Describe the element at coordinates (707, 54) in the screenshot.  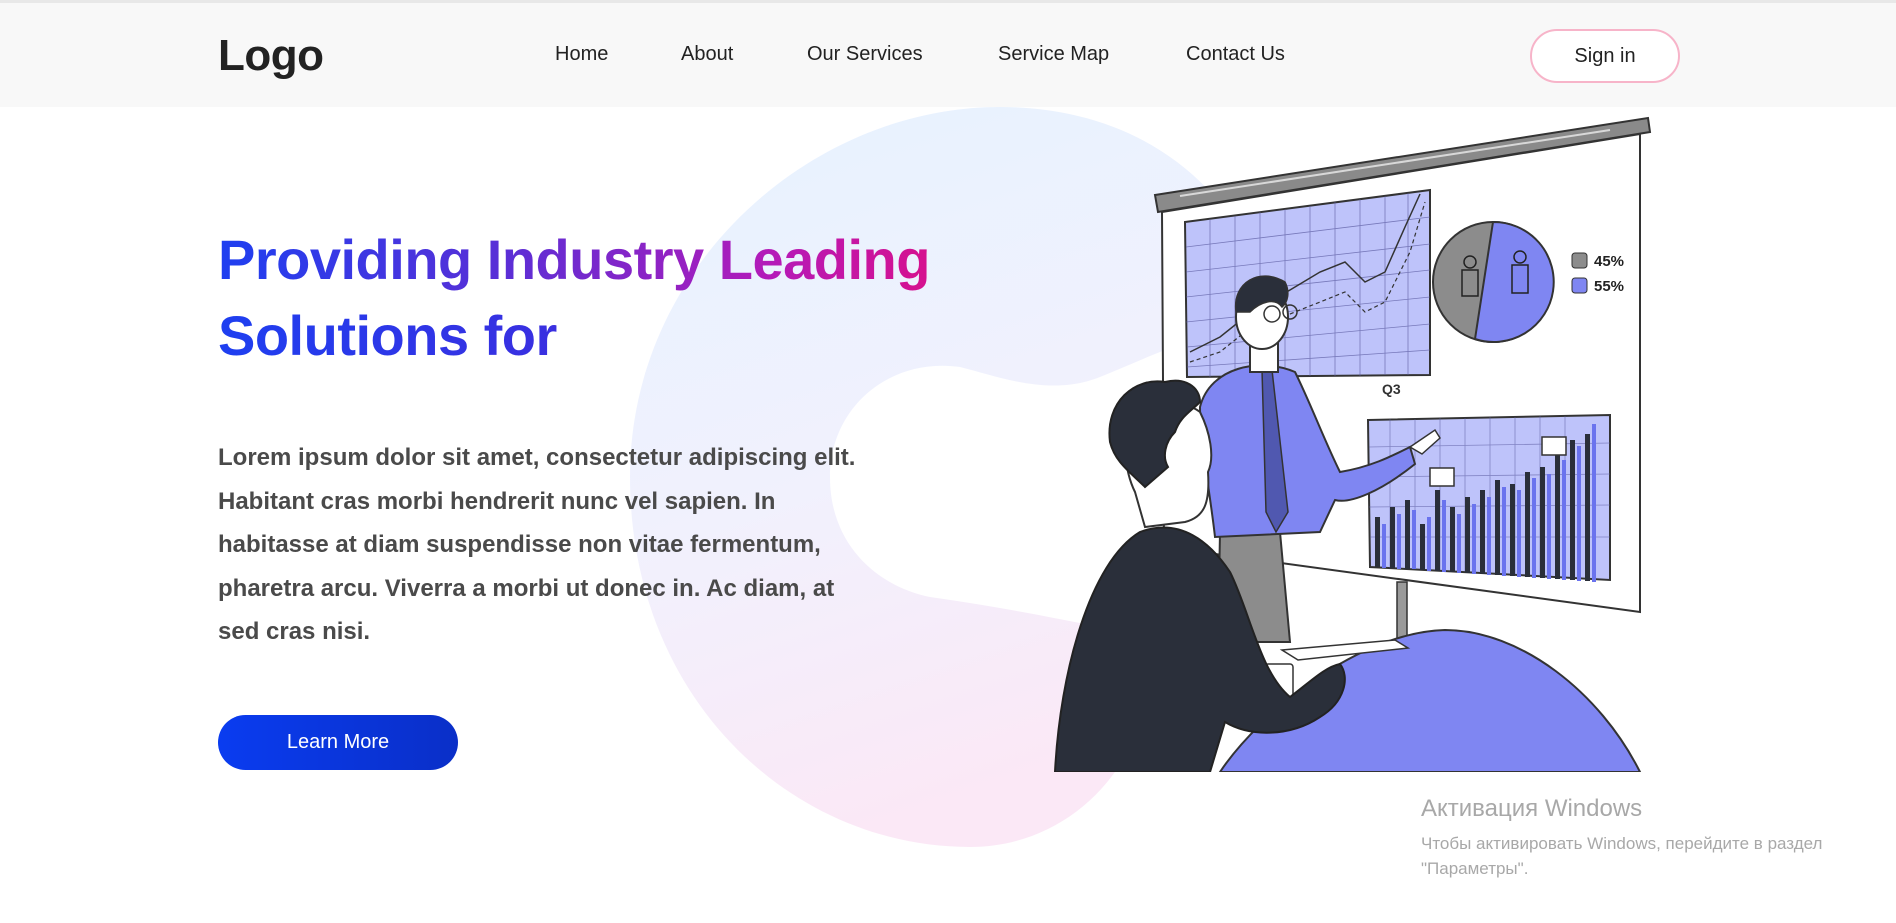
I see `nav-about: About` at that location.